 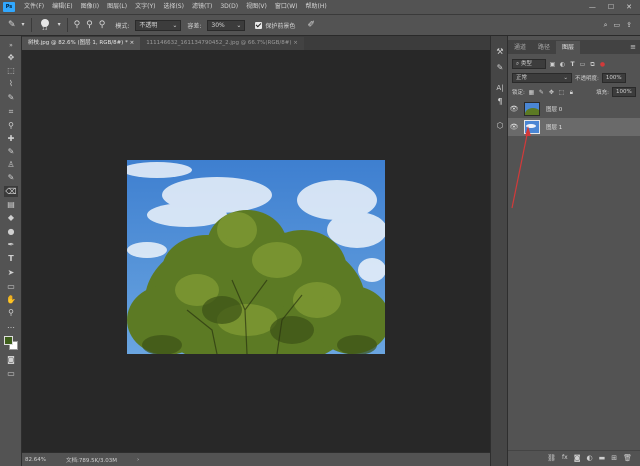 I want to click on layer-row: 👁︎ 图层 0, so click(x=574, y=109).